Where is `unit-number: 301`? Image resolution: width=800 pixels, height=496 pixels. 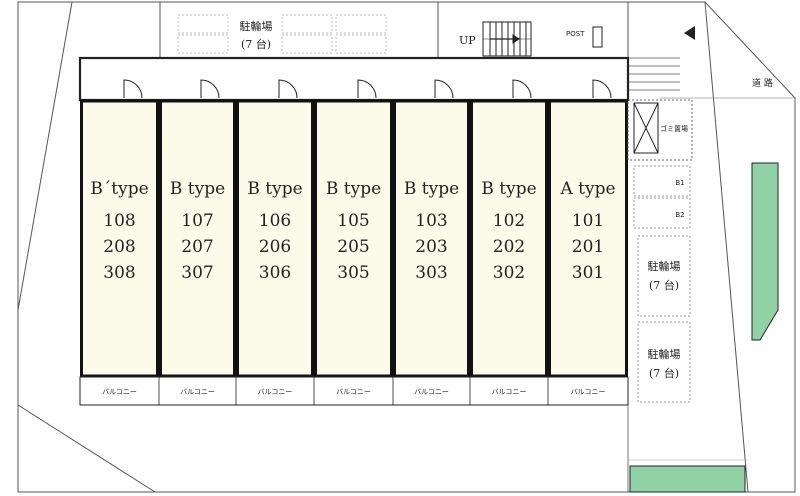 unit-number: 301 is located at coordinates (588, 273).